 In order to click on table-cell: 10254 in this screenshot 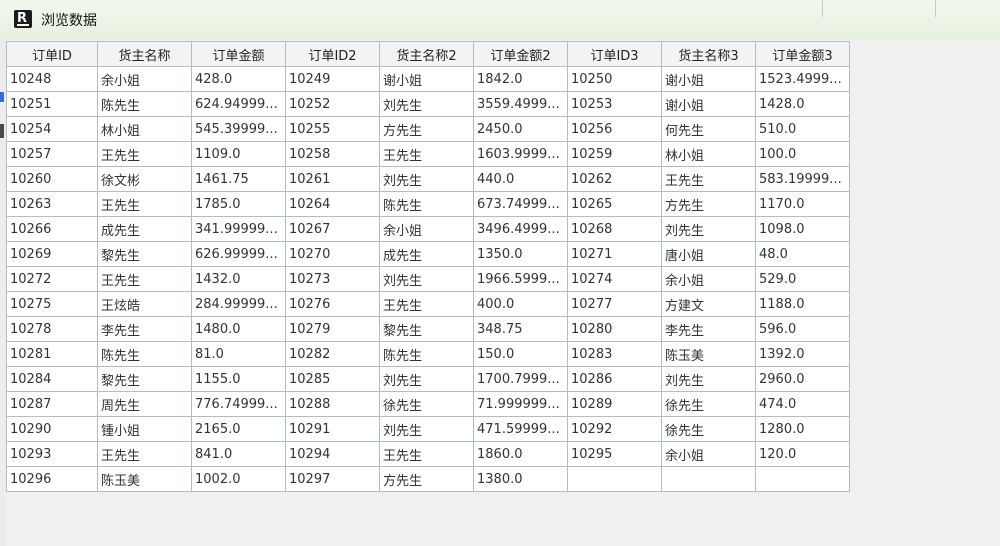, I will do `click(52, 129)`.